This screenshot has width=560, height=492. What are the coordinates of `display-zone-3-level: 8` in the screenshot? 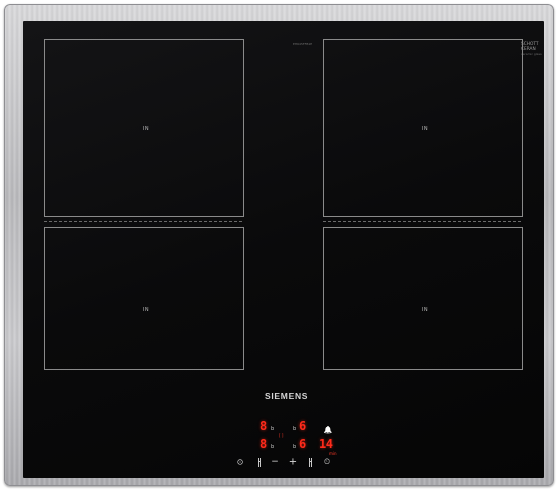 It's located at (263, 444).